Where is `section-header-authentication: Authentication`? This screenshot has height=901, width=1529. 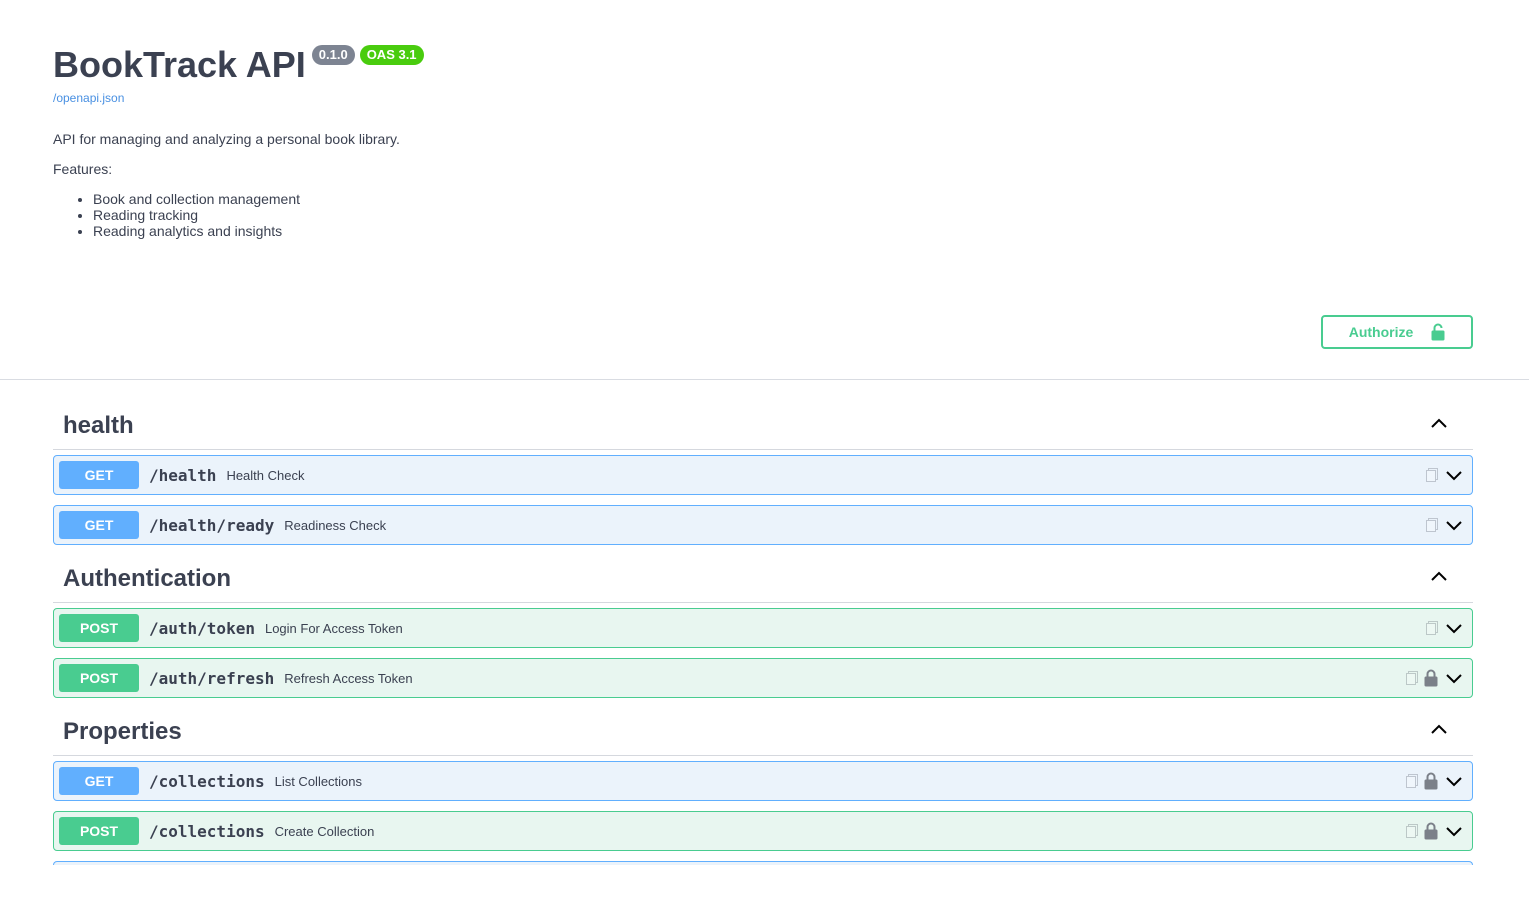
section-header-authentication: Authentication is located at coordinates (763, 579).